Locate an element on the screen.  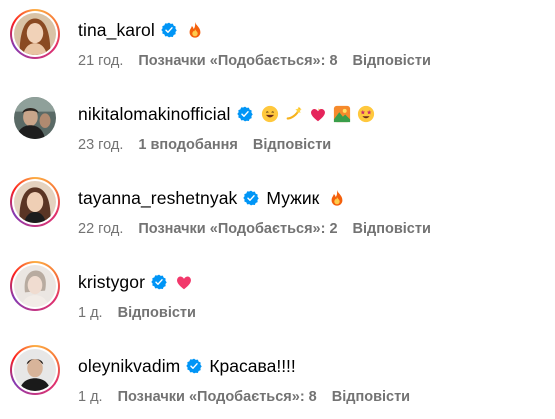
comment-time: 22 год. is located at coordinates (101, 229).